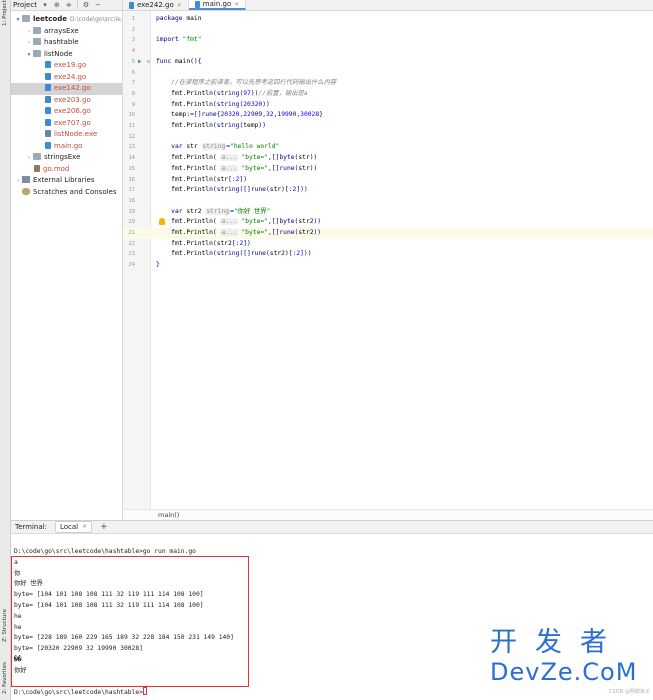 The image size is (653, 700). Describe the element at coordinates (388, 30) in the screenshot. I see `code-line: 2` at that location.